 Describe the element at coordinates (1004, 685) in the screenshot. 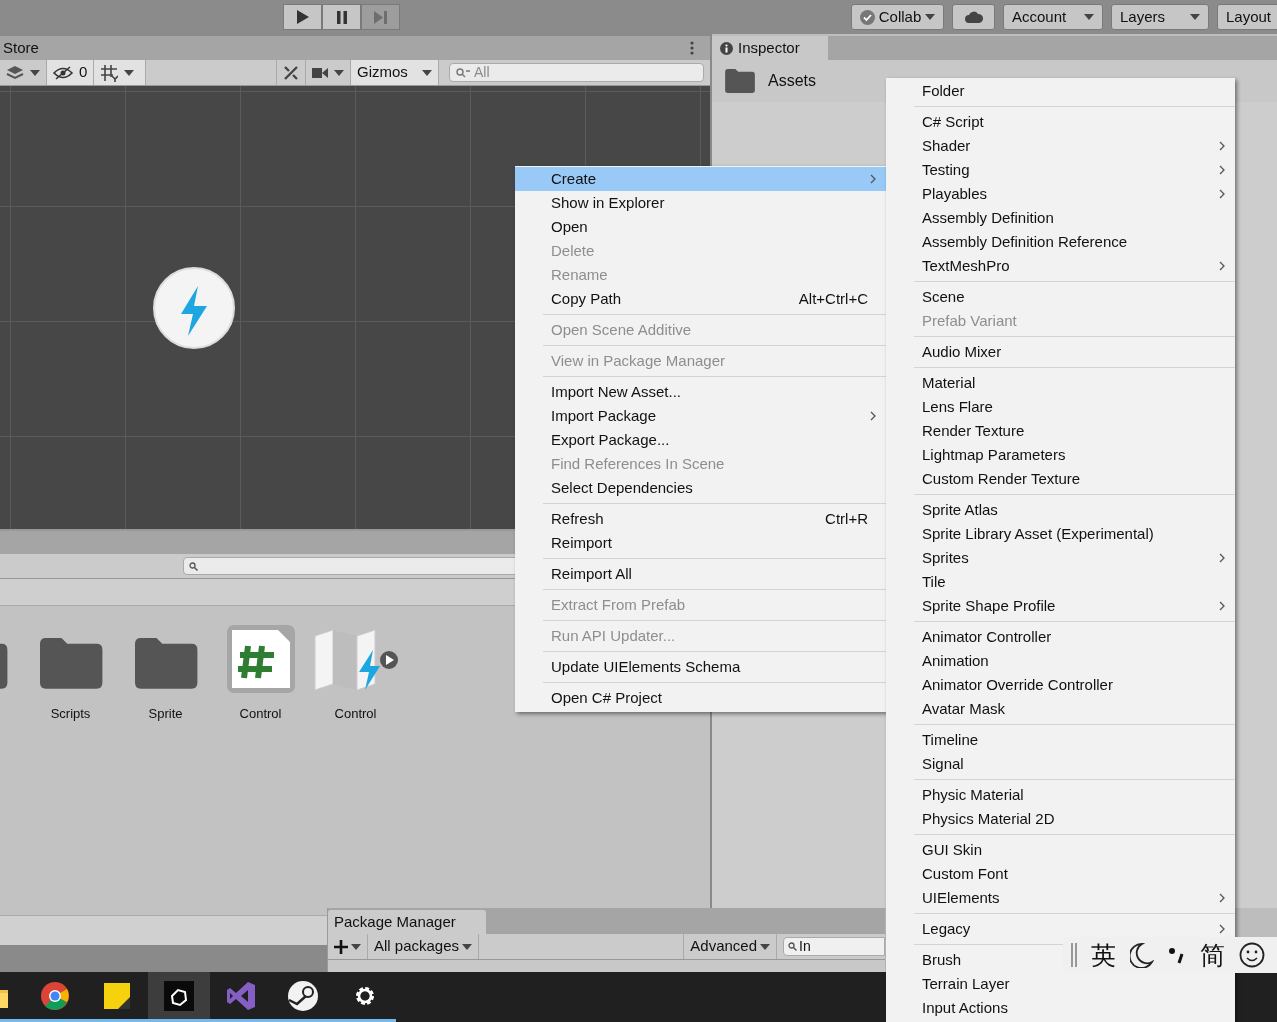

I see `menu-item: Animator Override Controller` at that location.